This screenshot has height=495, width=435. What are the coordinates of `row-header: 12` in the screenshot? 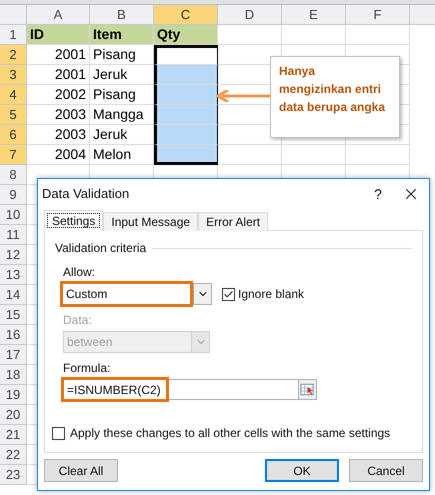 It's located at (13, 255).